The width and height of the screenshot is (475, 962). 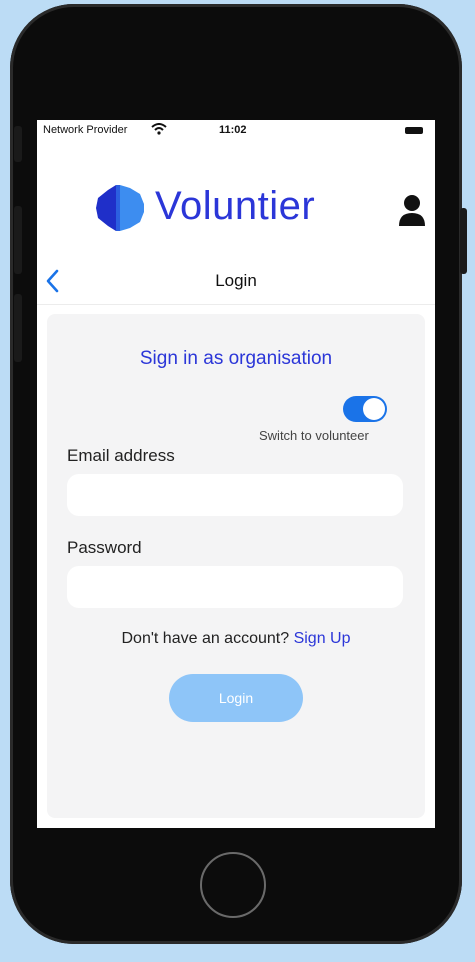 I want to click on brand-name: Voluntier, so click(x=235, y=206).